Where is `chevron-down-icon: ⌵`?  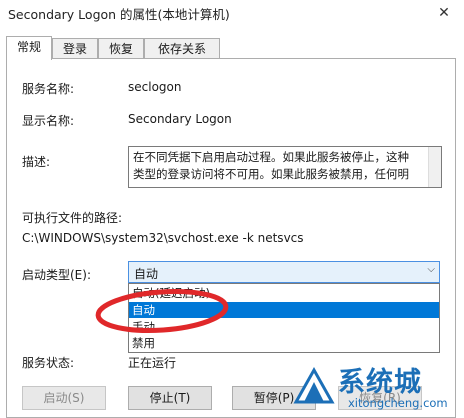
chevron-down-icon: ⌵ is located at coordinates (431, 269).